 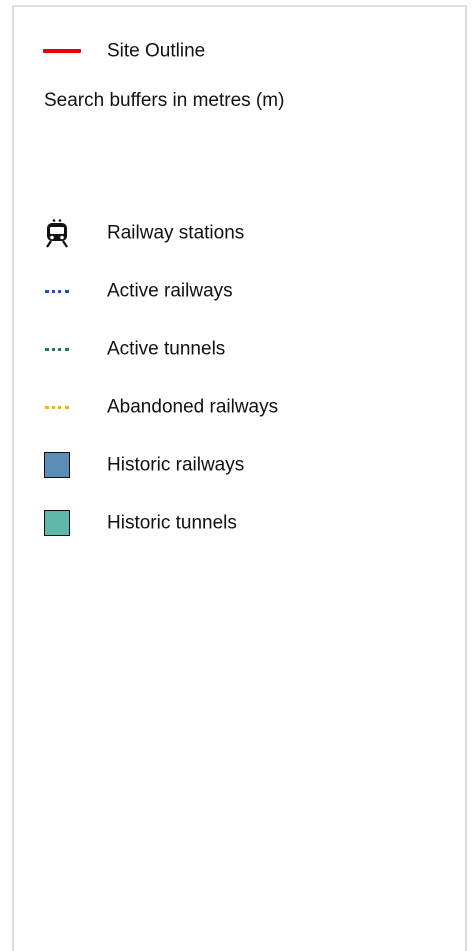 I want to click on legend-row-railway-stations: Railway stations, so click(x=239, y=233).